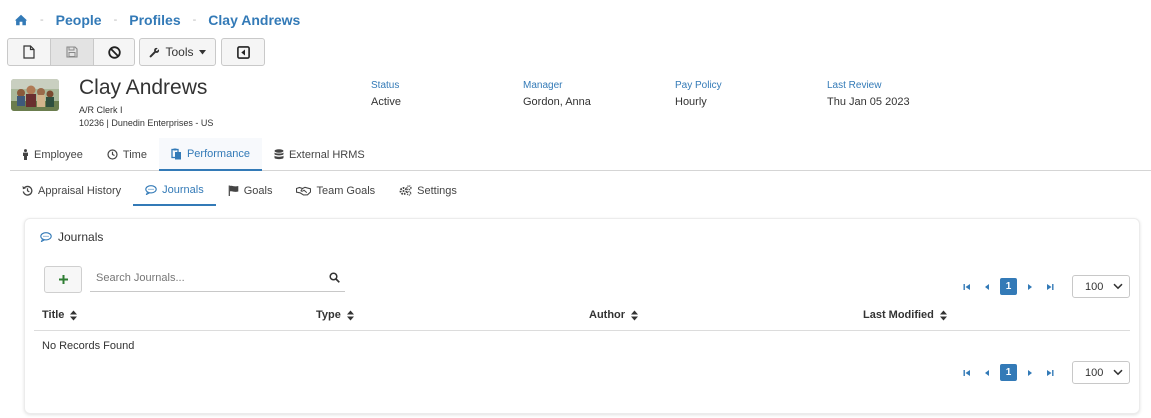 This screenshot has height=418, width=1151. I want to click on tab-goals-label: Goals, so click(258, 190).